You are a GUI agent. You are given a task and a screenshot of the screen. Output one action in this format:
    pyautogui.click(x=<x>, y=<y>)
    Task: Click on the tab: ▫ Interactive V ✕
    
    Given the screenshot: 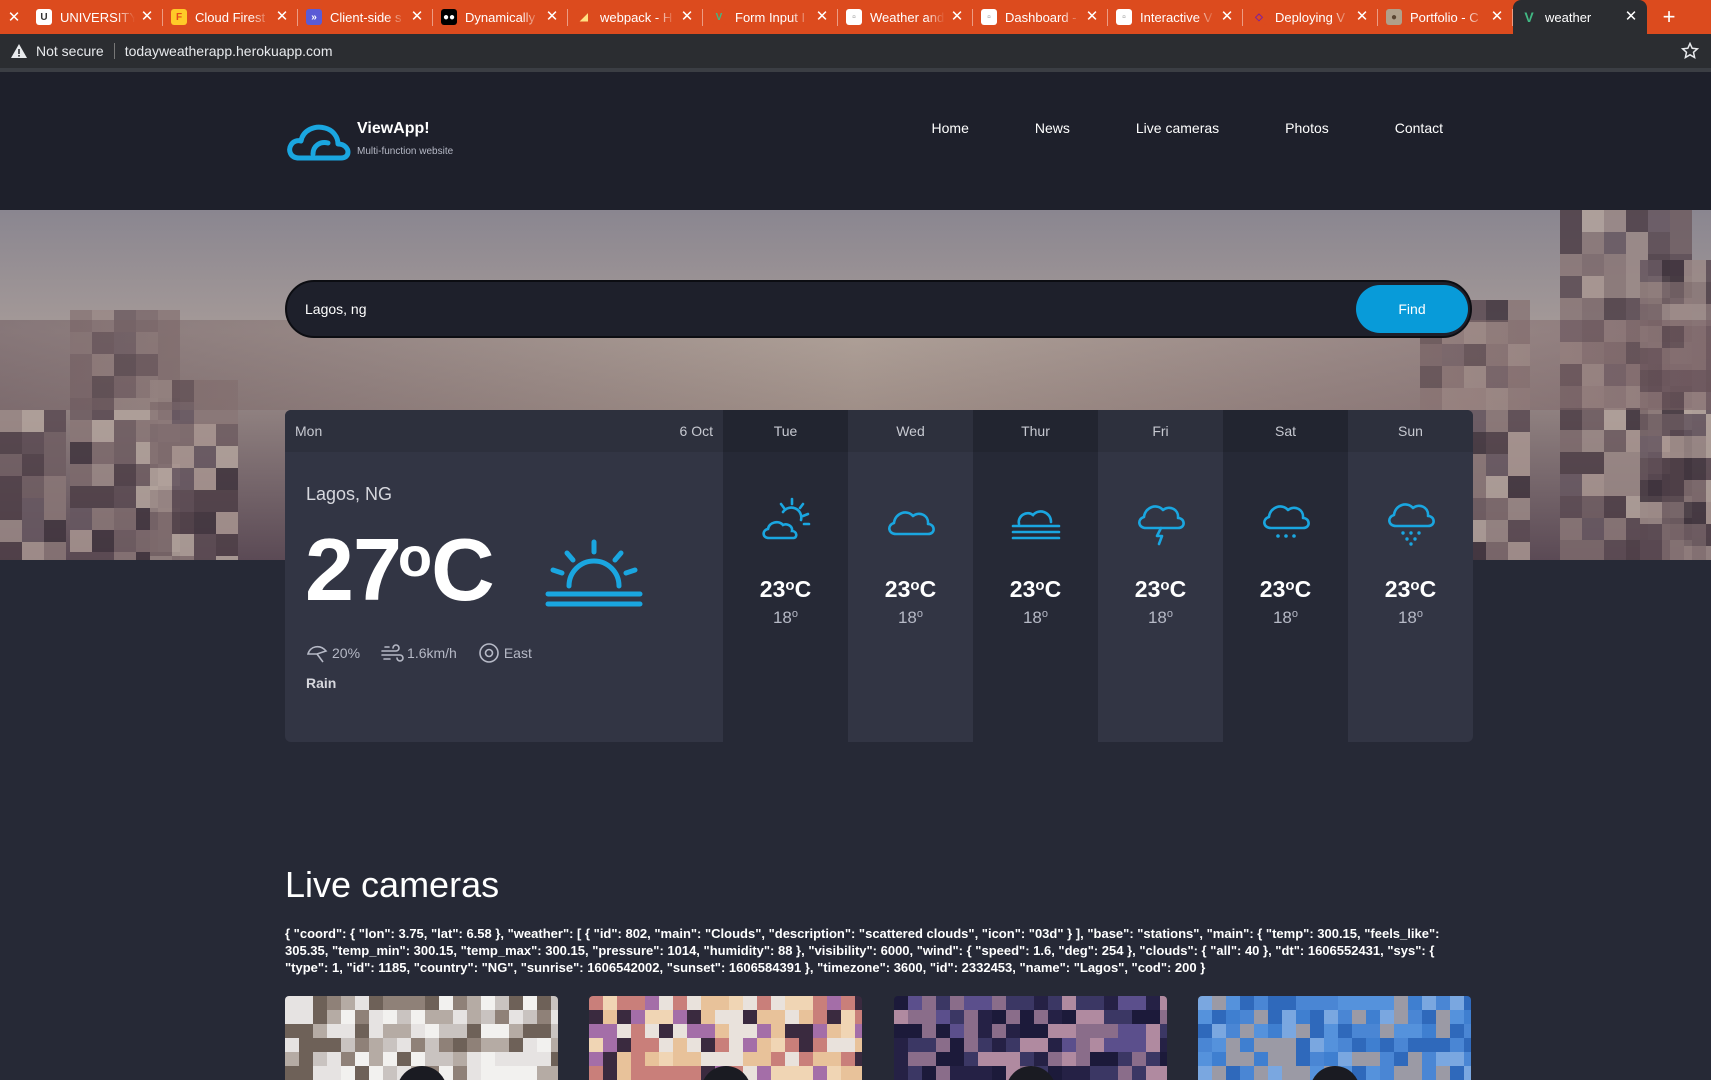 What is the action you would take?
    pyautogui.click(x=1175, y=17)
    